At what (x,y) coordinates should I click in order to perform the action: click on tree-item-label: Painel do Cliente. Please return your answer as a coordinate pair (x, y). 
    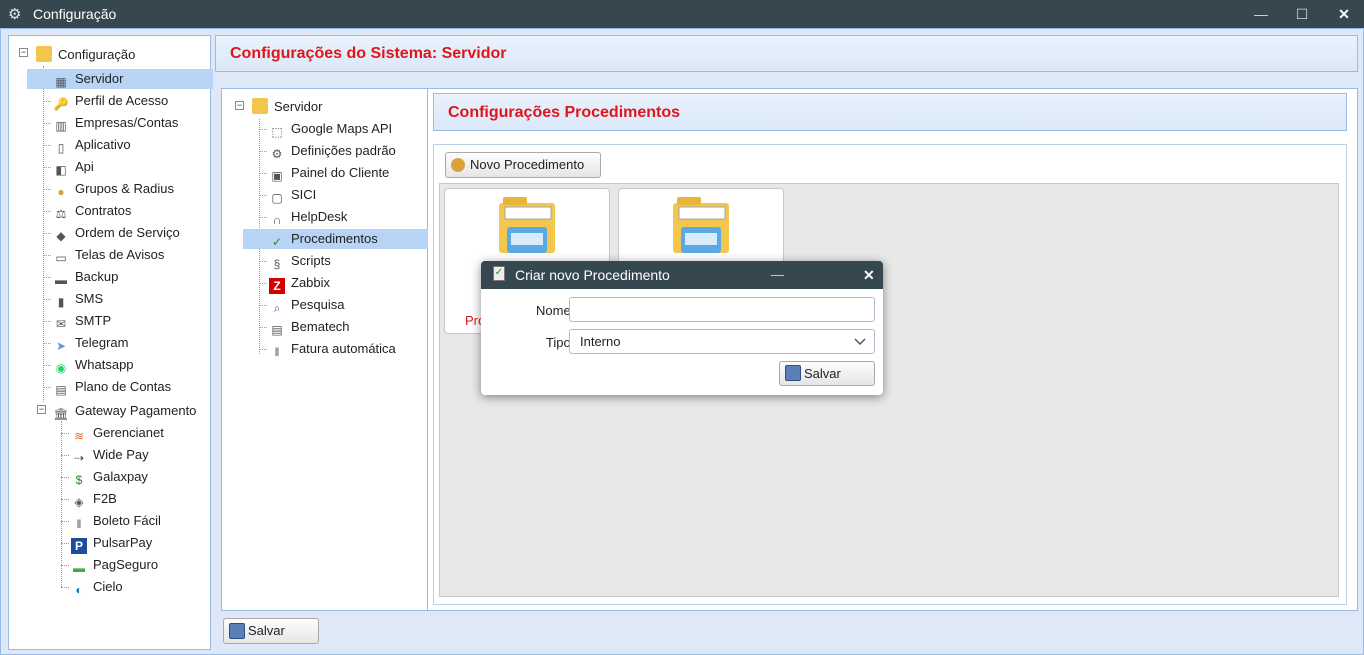
    Looking at the image, I should click on (340, 172).